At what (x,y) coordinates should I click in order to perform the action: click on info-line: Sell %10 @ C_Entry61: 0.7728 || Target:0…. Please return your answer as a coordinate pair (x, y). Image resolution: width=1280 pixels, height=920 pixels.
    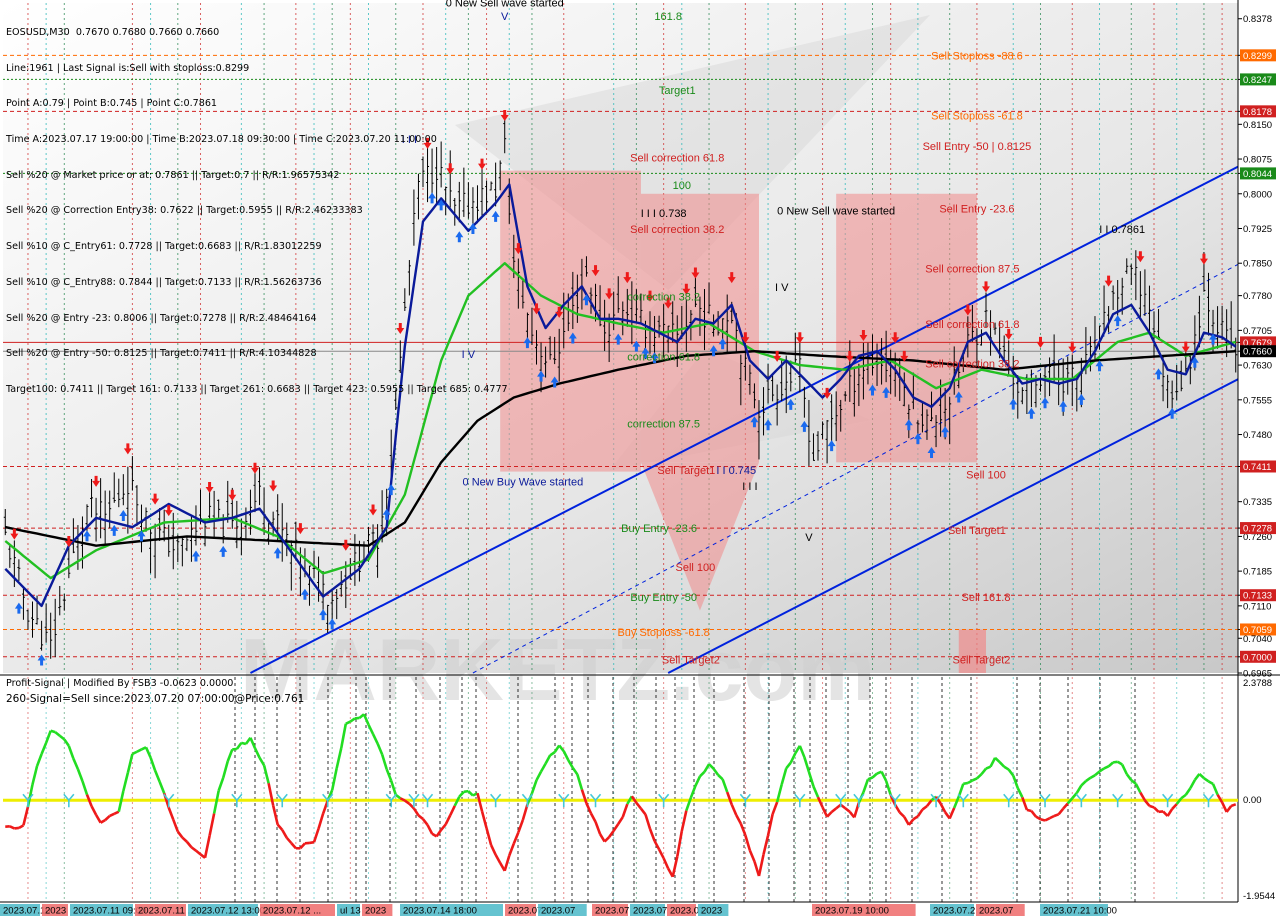
    Looking at the image, I should click on (164, 247).